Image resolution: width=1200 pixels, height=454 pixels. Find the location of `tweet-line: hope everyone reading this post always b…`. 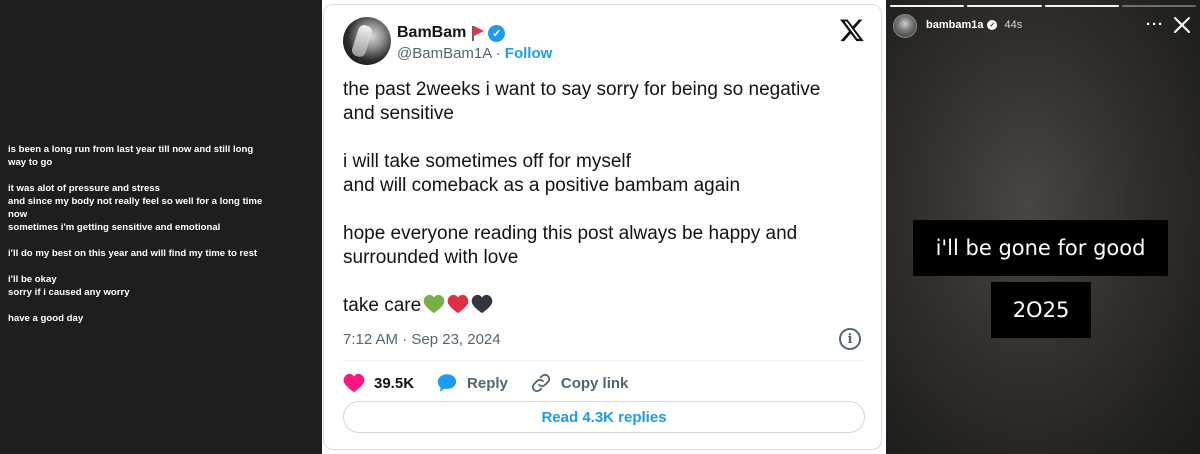

tweet-line: hope everyone reading this post always b… is located at coordinates (570, 233).